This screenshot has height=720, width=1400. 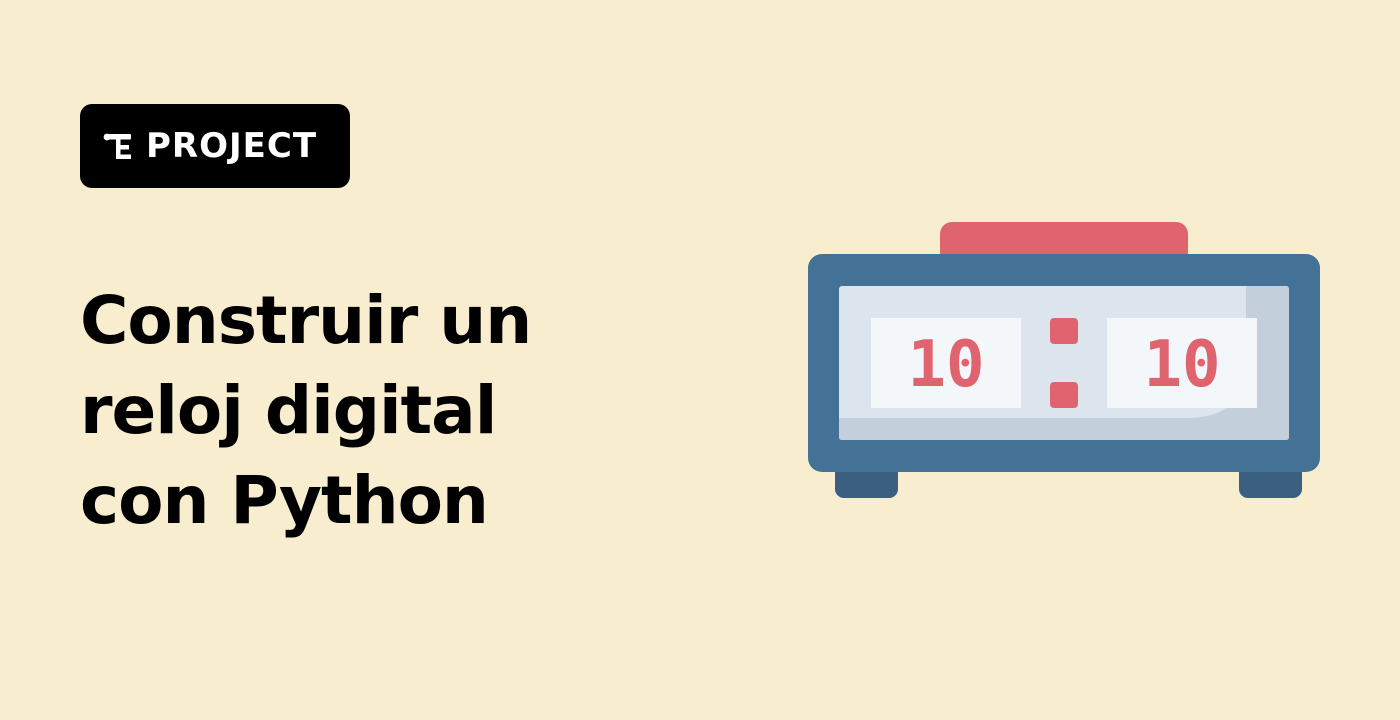 What do you see at coordinates (117, 146) in the screenshot?
I see `project-tree-icon` at bounding box center [117, 146].